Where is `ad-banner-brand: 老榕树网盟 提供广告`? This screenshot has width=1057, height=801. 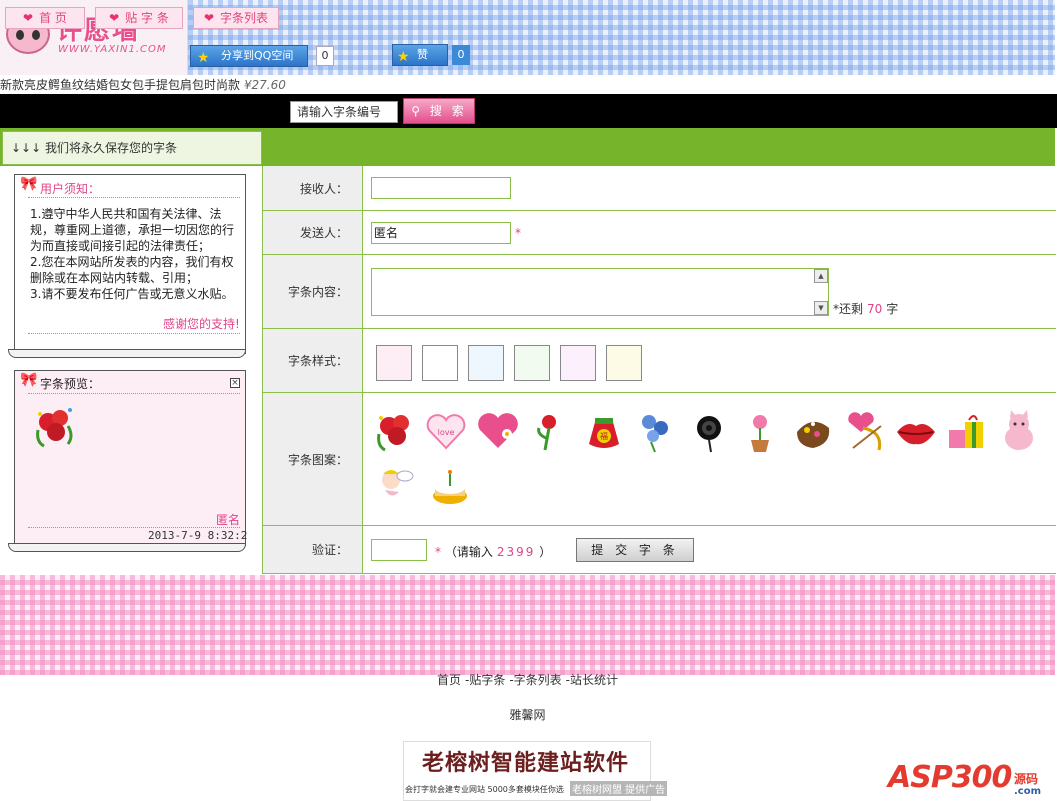 ad-banner-brand: 老榕树网盟 提供广告 is located at coordinates (619, 788).